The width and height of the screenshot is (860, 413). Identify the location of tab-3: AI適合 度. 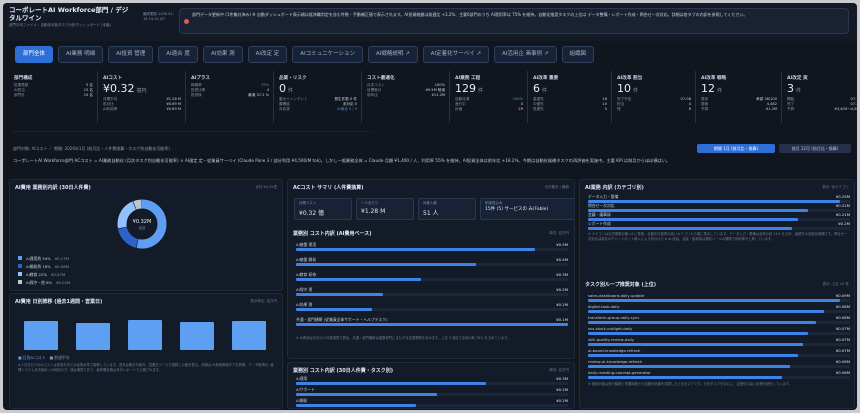
(178, 54).